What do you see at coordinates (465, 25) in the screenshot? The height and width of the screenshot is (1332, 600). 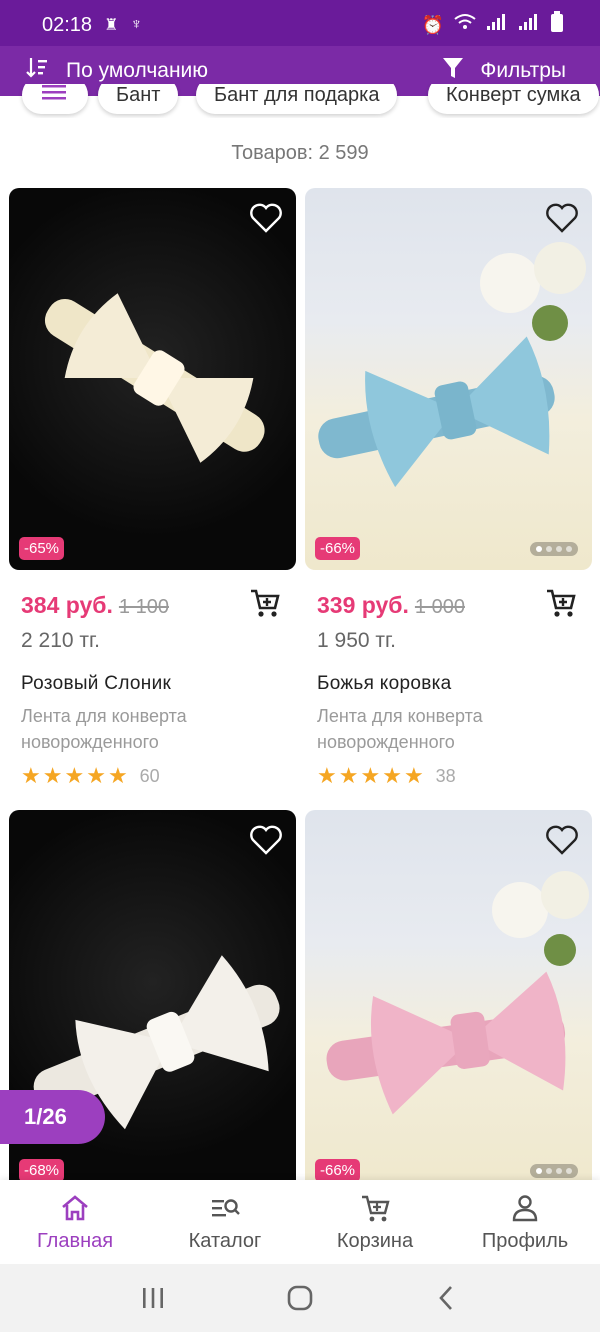 I see `wifi-icon` at bounding box center [465, 25].